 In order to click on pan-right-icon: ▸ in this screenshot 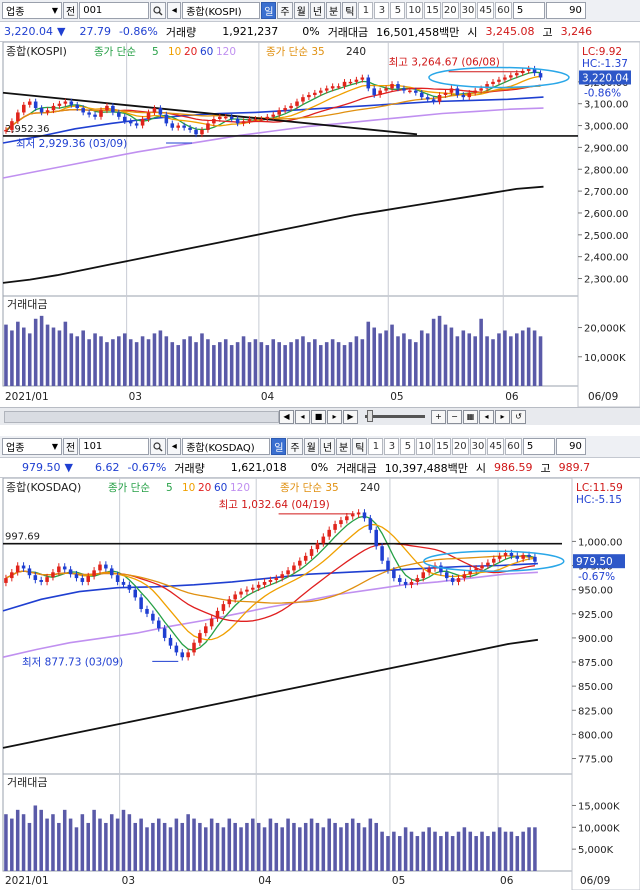, I will do `click(502, 416)`.